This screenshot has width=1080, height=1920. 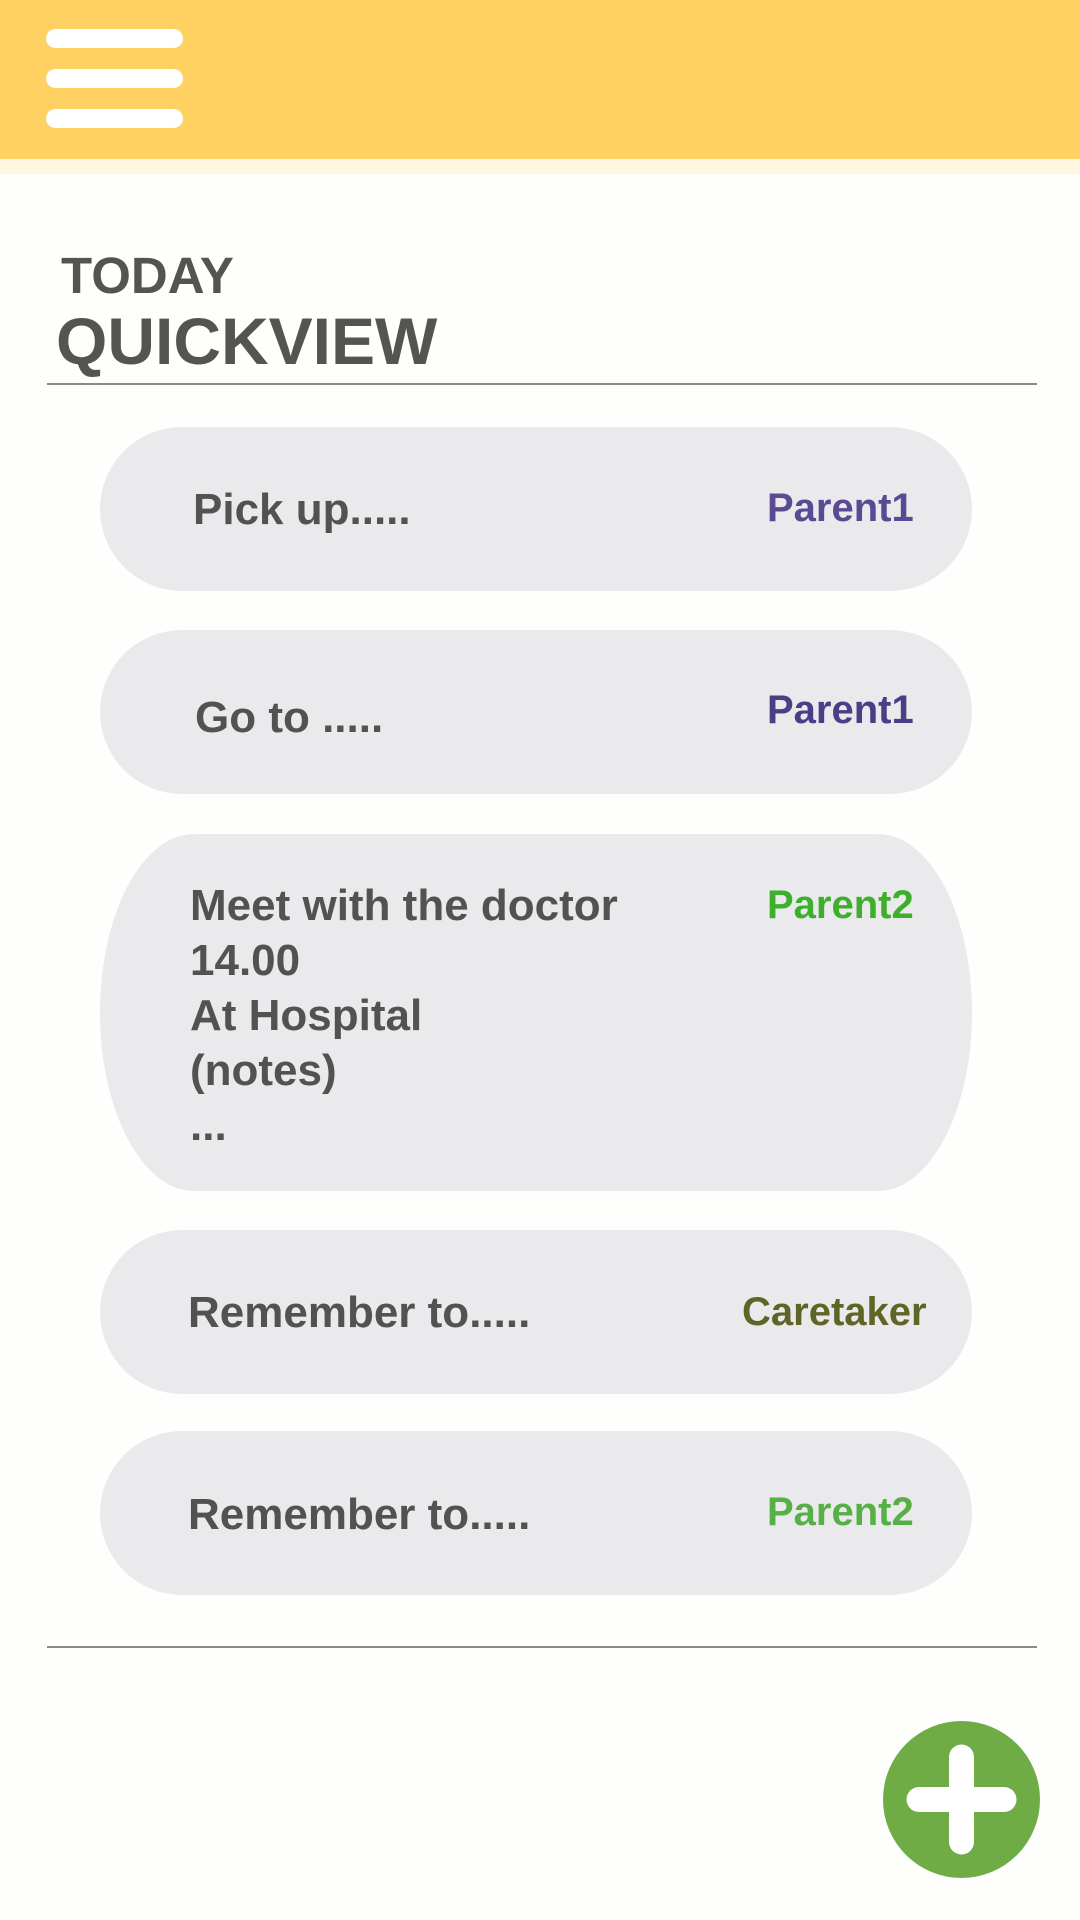 I want to click on task-assignee: Caretaker, so click(x=834, y=1312).